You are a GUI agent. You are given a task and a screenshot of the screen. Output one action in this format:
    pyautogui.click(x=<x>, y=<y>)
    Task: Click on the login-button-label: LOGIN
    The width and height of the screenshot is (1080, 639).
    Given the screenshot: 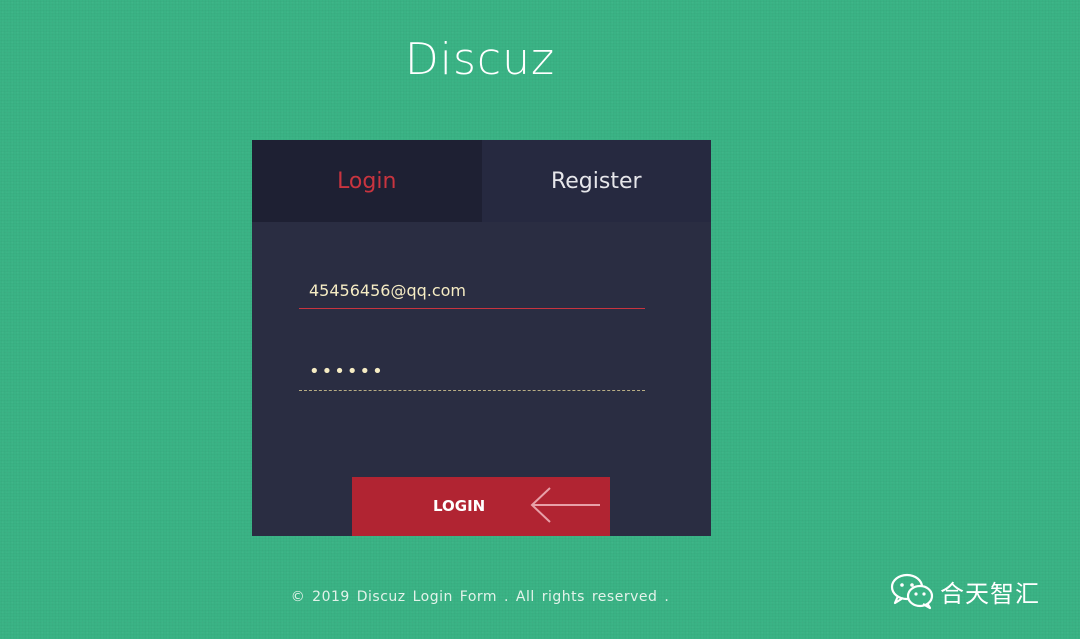 What is the action you would take?
    pyautogui.click(x=459, y=506)
    